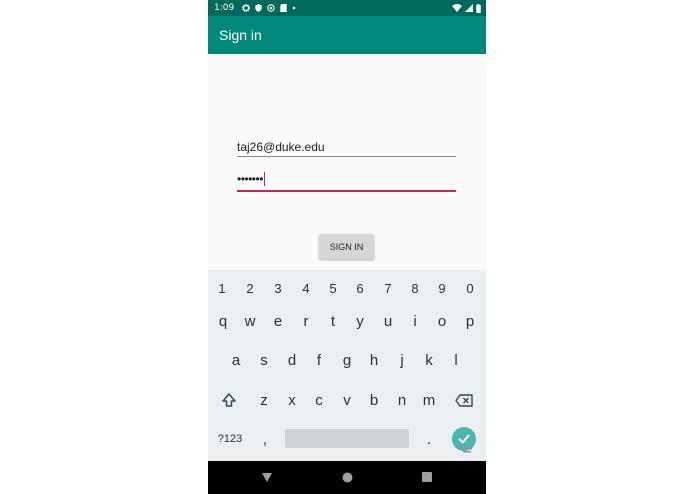 This screenshot has height=494, width=695. I want to click on symbols-key: ?123, so click(230, 439).